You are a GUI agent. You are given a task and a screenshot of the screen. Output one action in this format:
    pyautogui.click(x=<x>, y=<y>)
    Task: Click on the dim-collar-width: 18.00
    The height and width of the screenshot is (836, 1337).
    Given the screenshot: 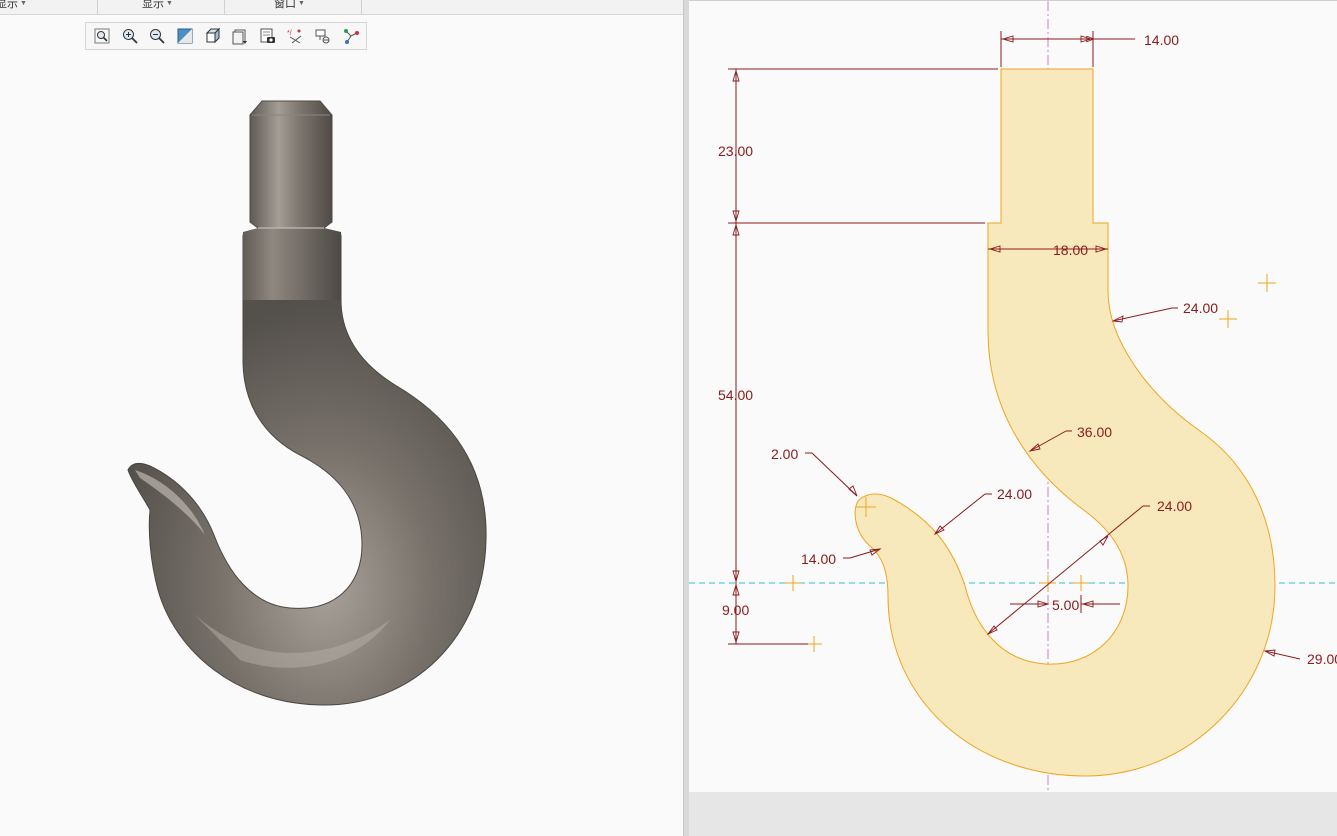 What is the action you would take?
    pyautogui.click(x=1070, y=250)
    